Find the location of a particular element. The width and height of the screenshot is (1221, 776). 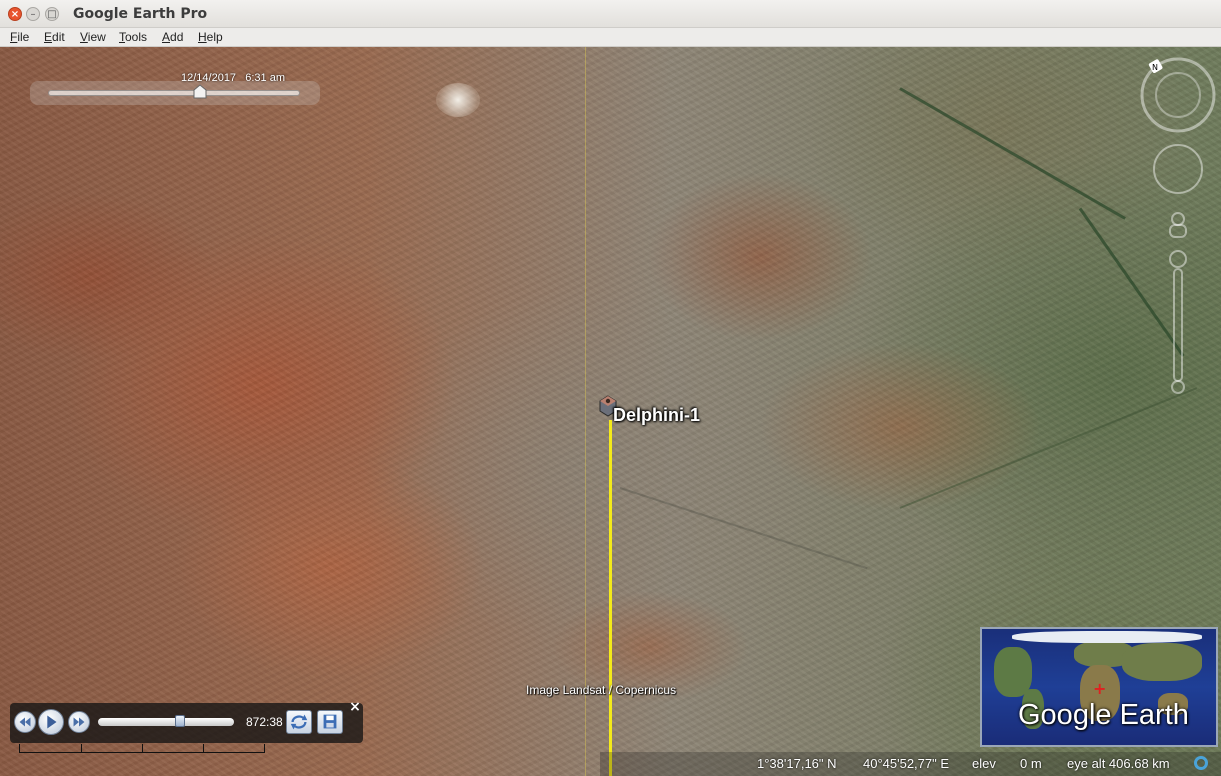

fast-forward-icon is located at coordinates (79, 722).